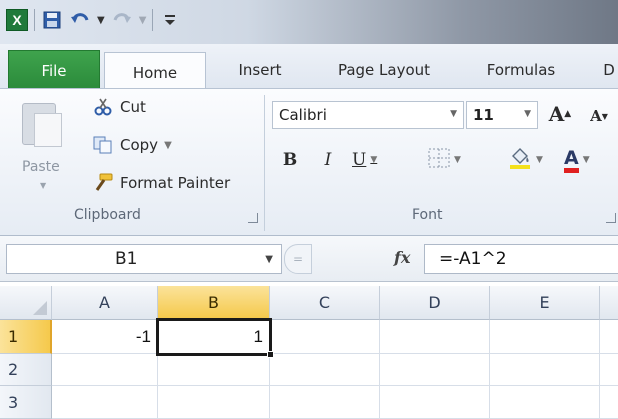 This screenshot has width=618, height=419. What do you see at coordinates (384, 70) in the screenshot?
I see `tab-page-layout: Page Layout` at bounding box center [384, 70].